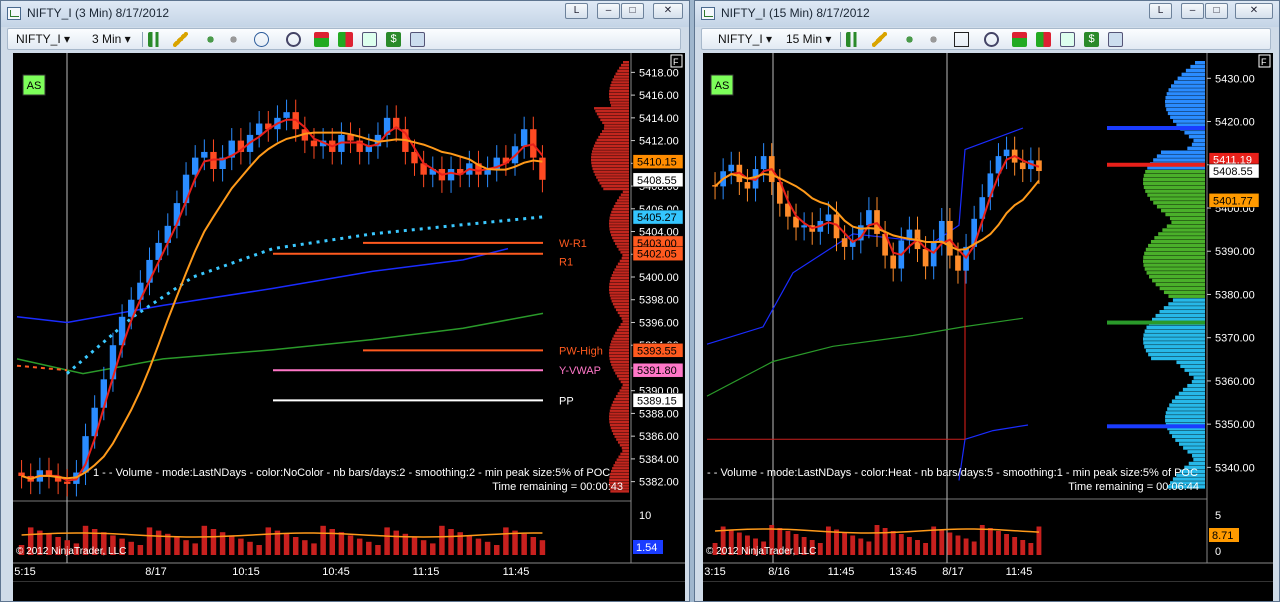 This screenshot has height=602, width=1280. What do you see at coordinates (262, 285) in the screenshot?
I see `blue-vwap-line` at bounding box center [262, 285].